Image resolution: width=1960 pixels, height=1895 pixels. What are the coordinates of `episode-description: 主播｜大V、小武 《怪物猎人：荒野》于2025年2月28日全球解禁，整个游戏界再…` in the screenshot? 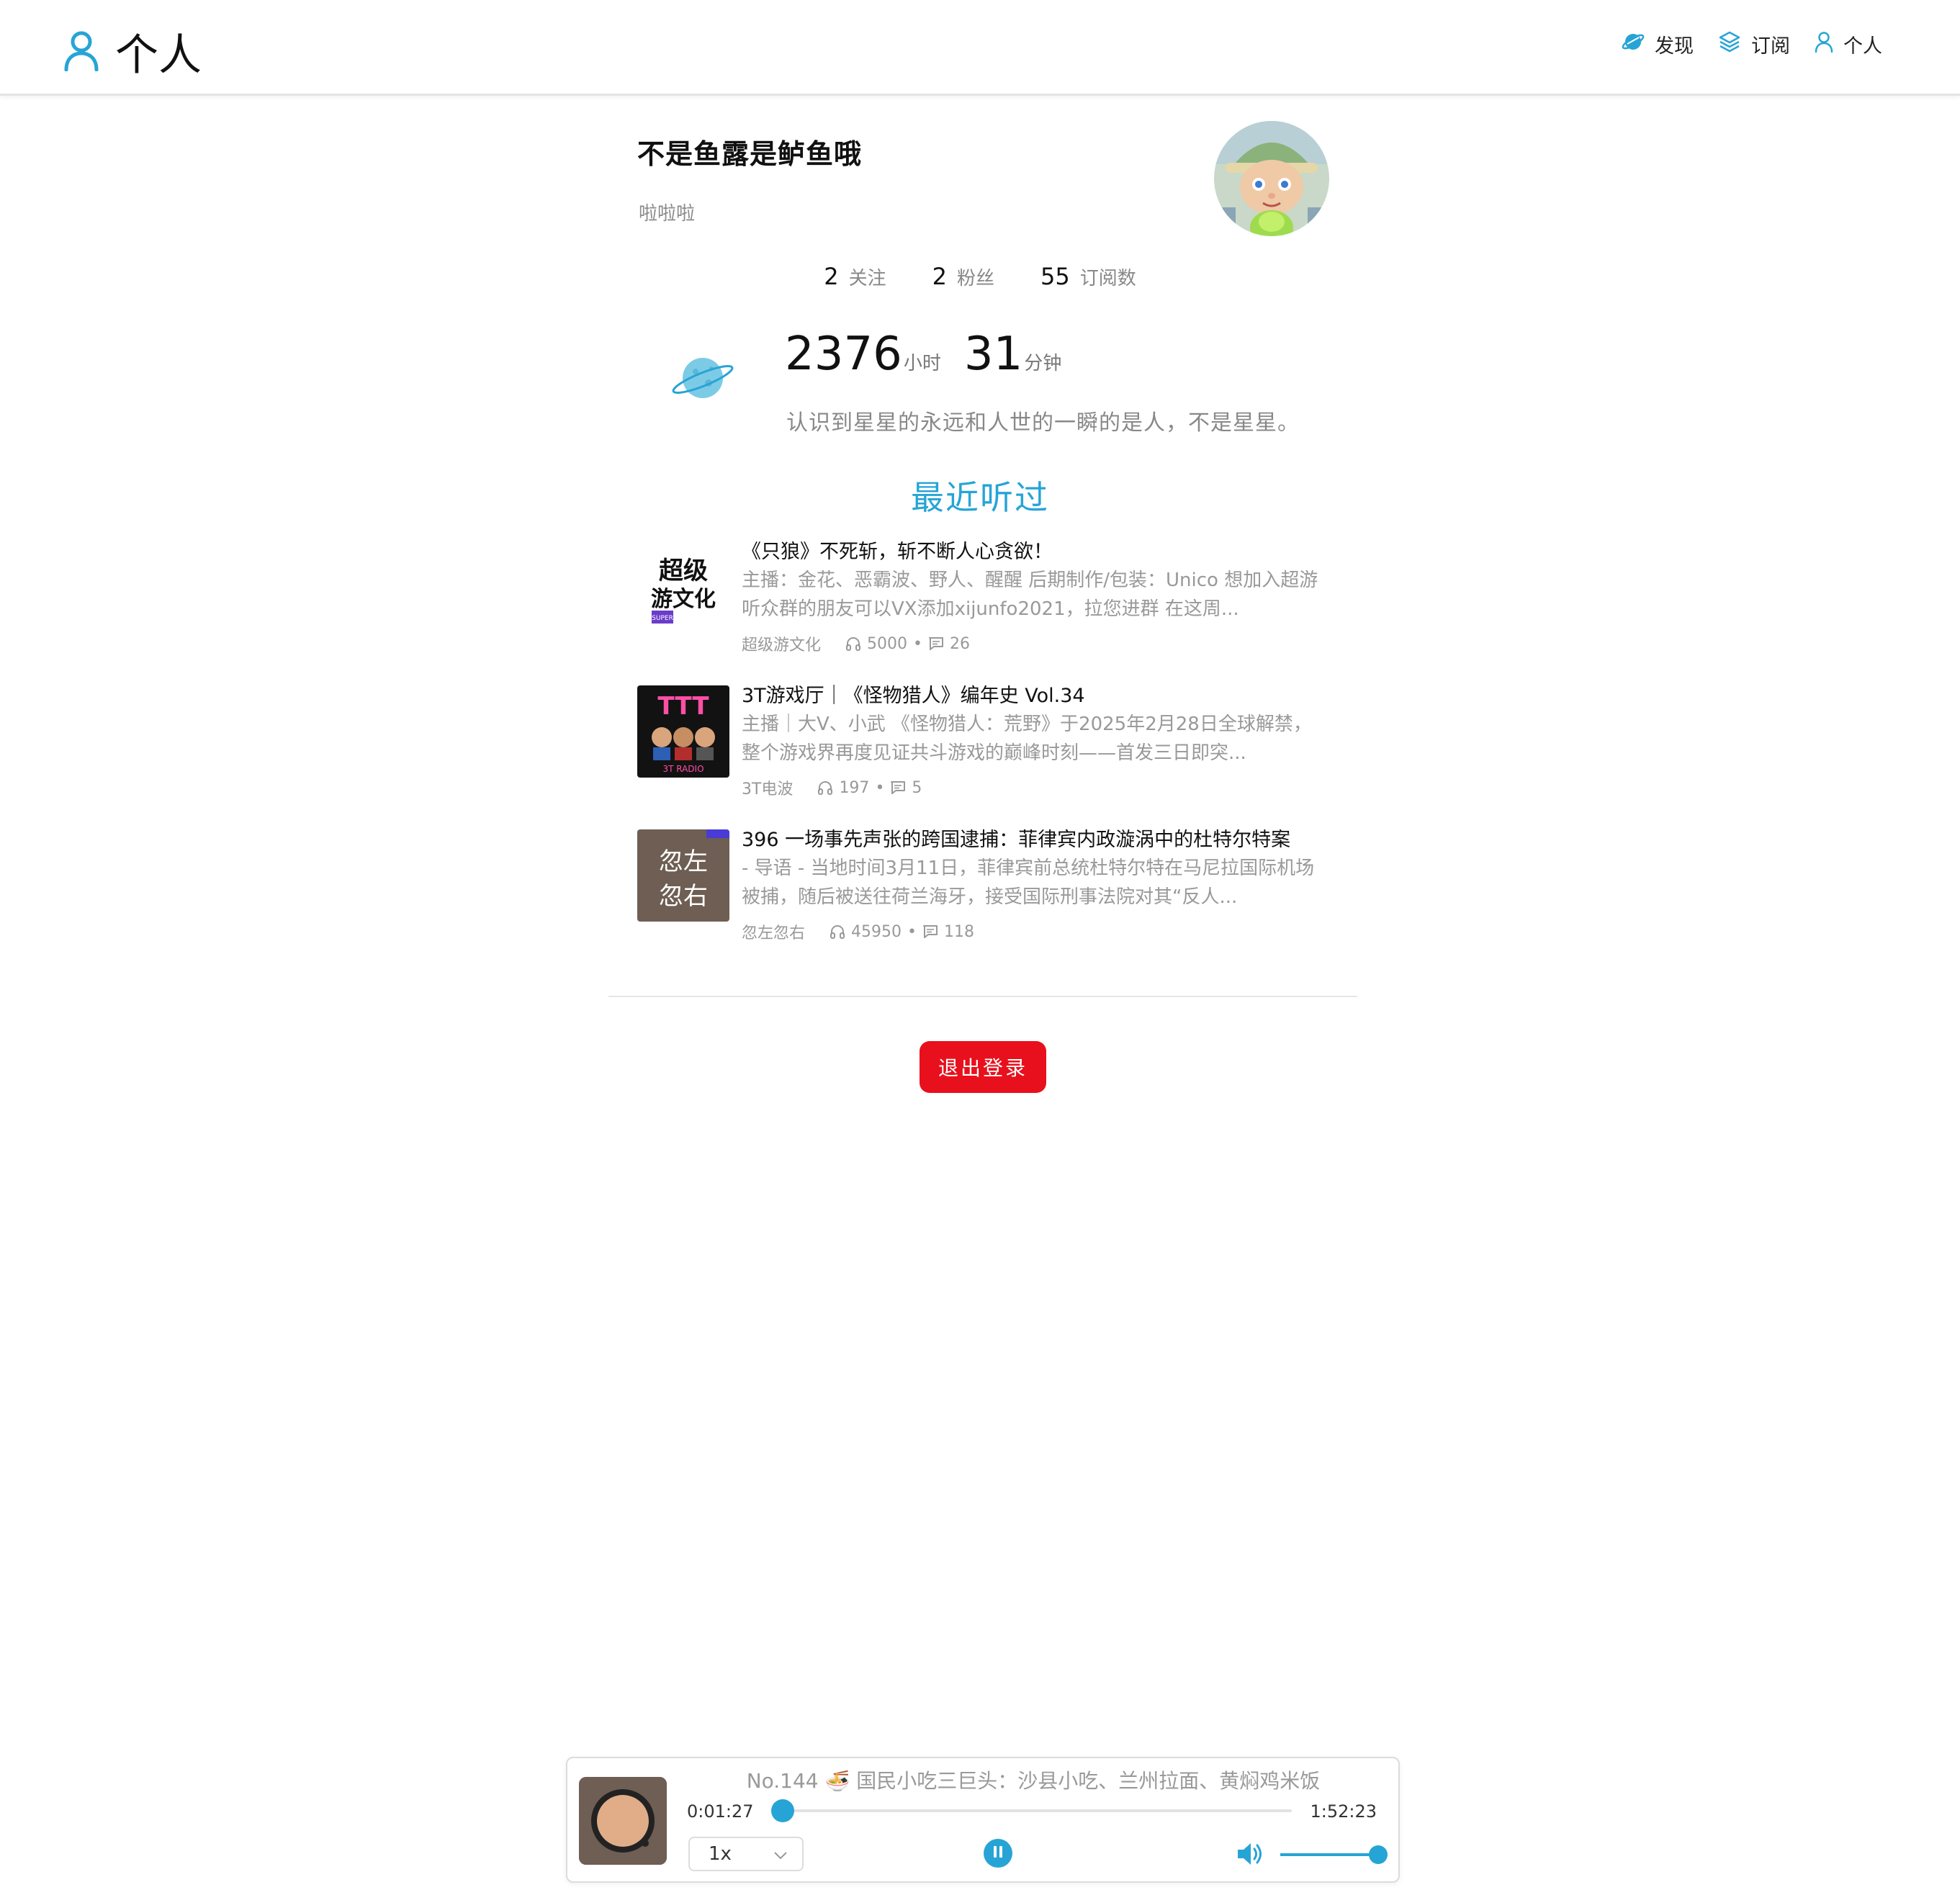 It's located at (1027, 739).